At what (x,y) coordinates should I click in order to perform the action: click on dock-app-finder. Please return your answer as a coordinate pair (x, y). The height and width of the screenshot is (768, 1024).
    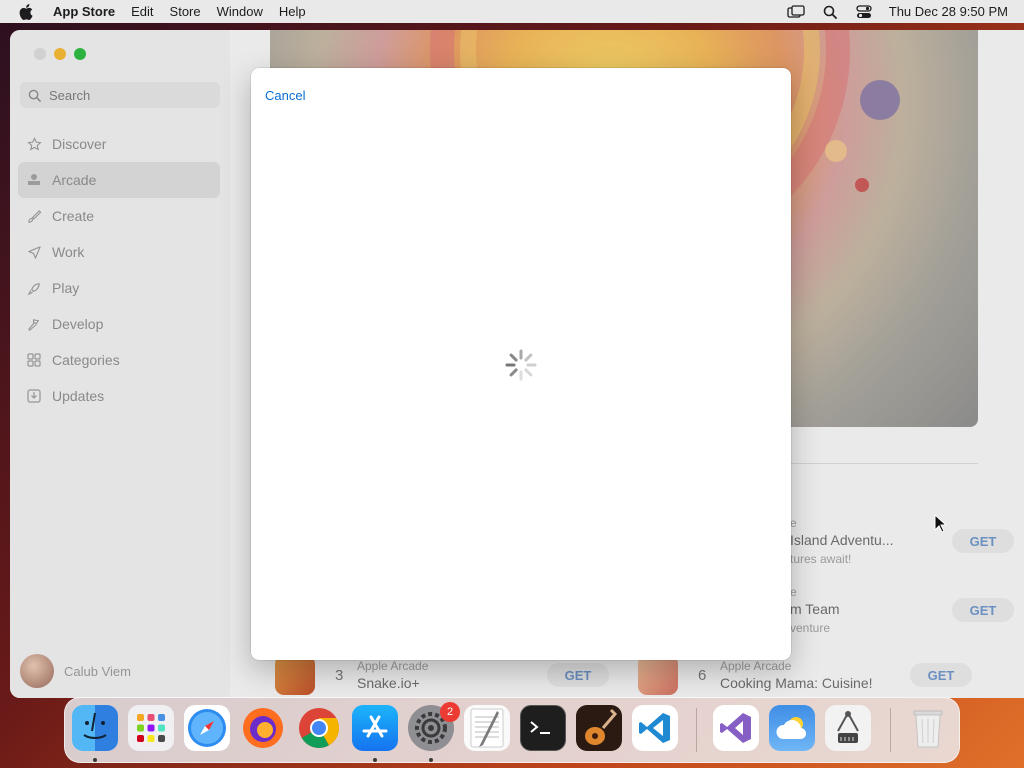
    Looking at the image, I should click on (95, 728).